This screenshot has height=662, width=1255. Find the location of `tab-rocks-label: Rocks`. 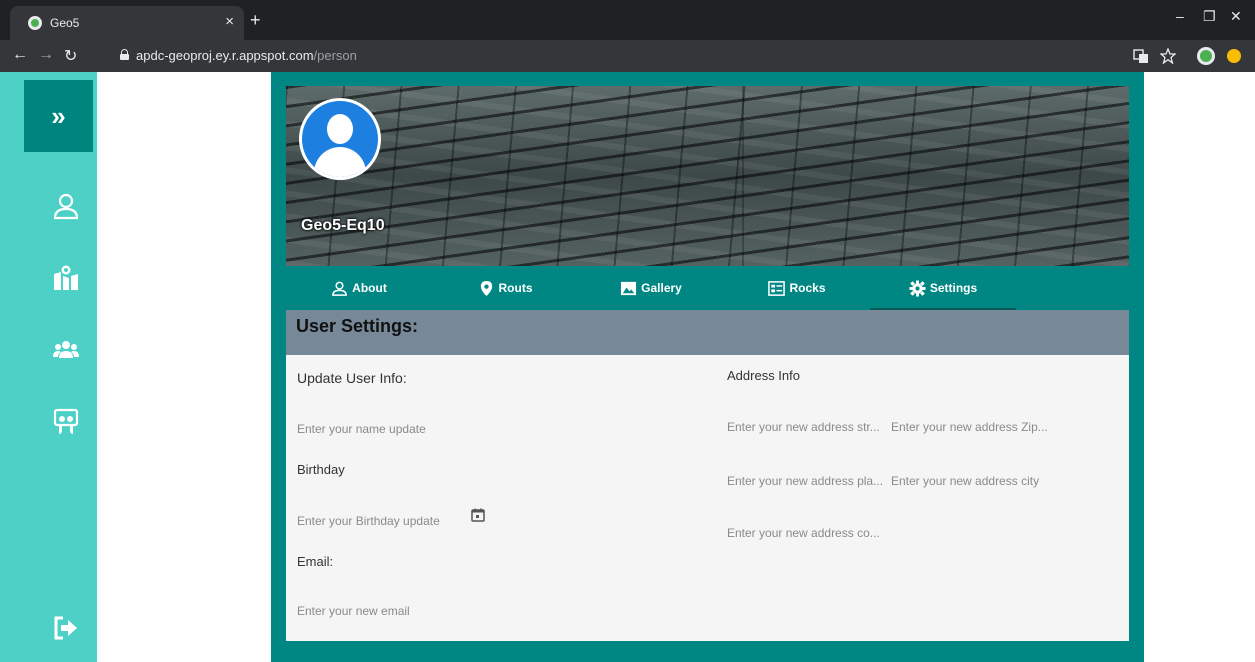

tab-rocks-label: Rocks is located at coordinates (807, 288).